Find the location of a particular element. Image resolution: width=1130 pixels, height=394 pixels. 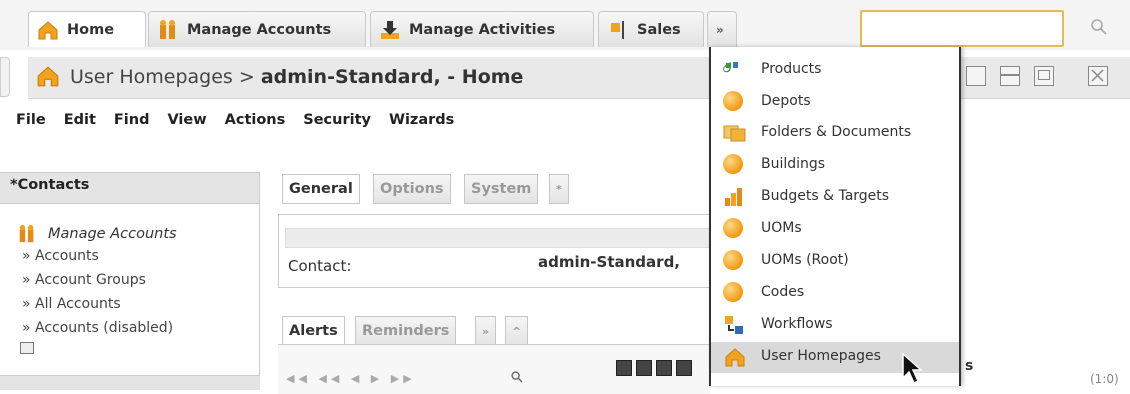

tab-label: Manage Accounts is located at coordinates (259, 29).